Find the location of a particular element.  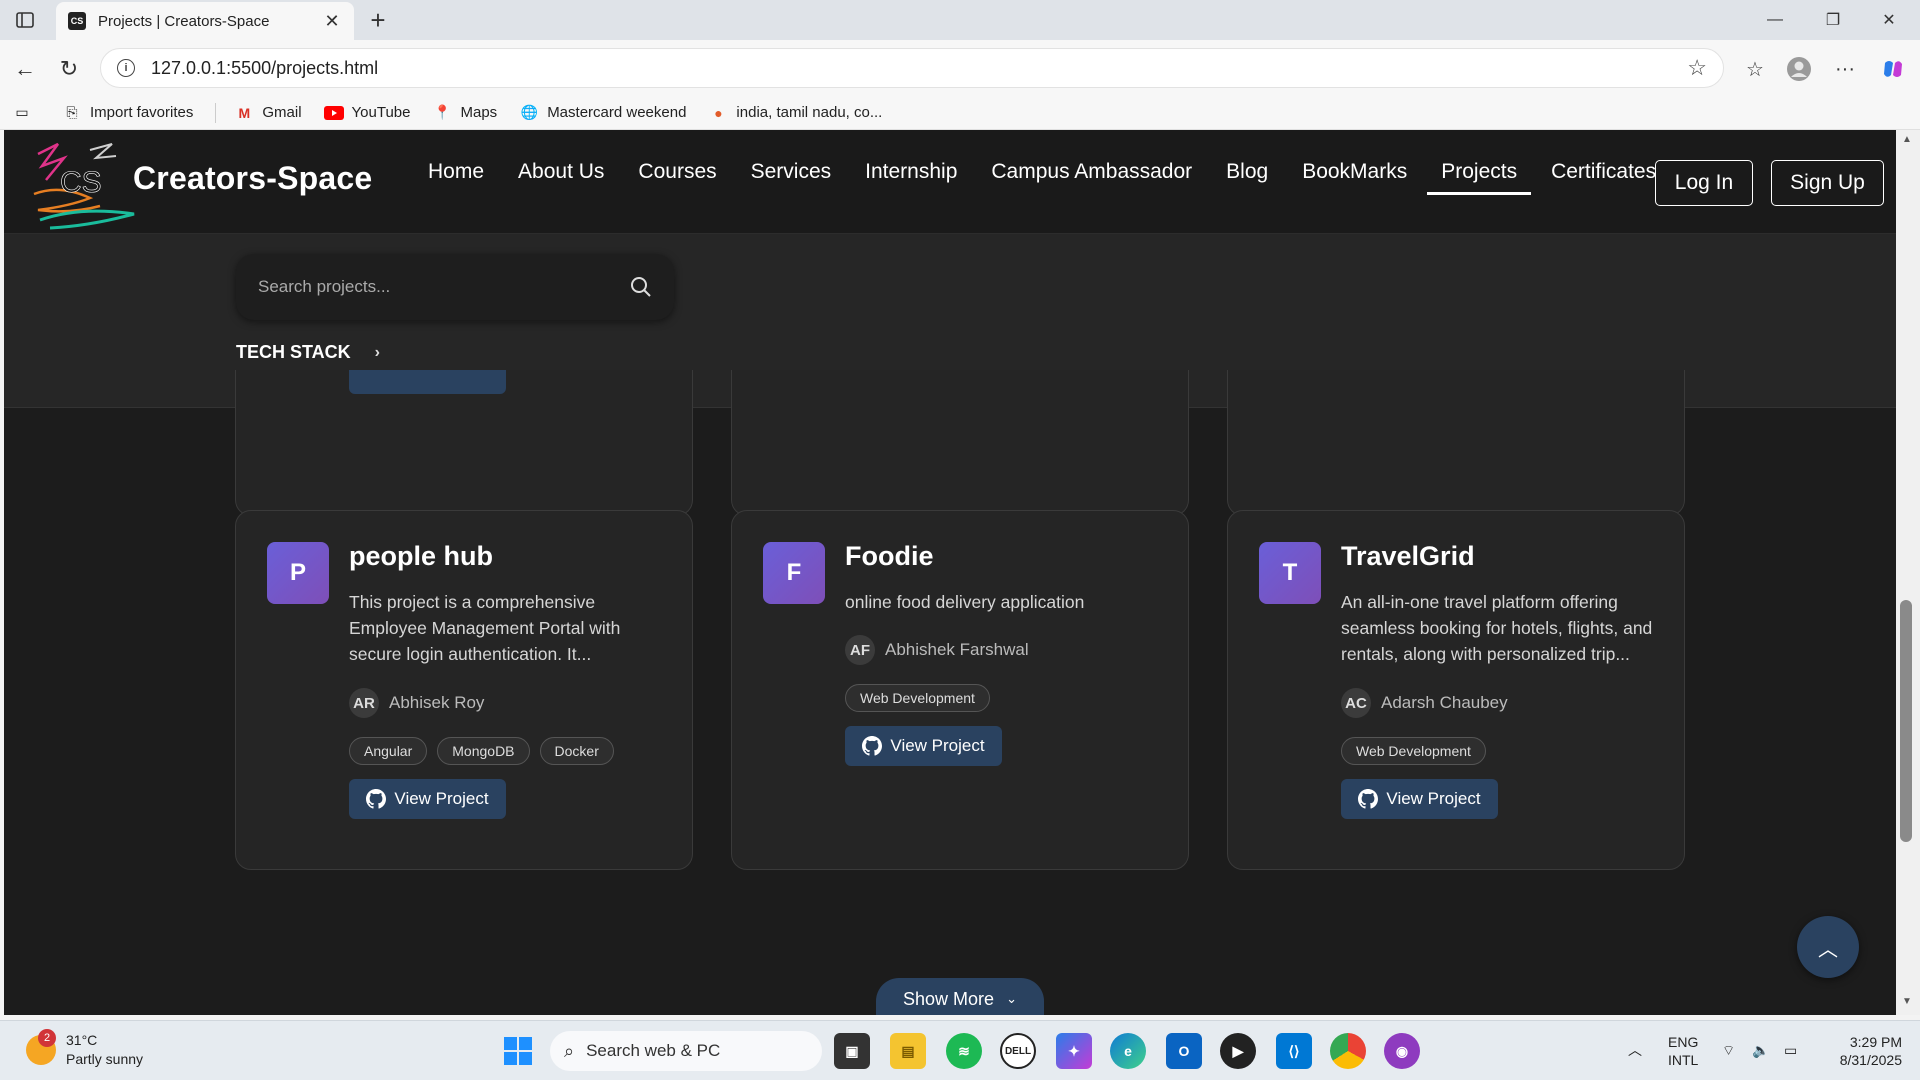

brand-name: Creators-Space is located at coordinates (252, 178).